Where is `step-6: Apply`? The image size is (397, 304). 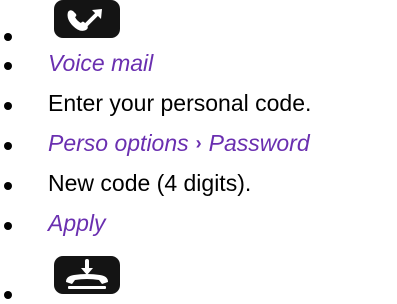 step-6: Apply is located at coordinates (198, 221).